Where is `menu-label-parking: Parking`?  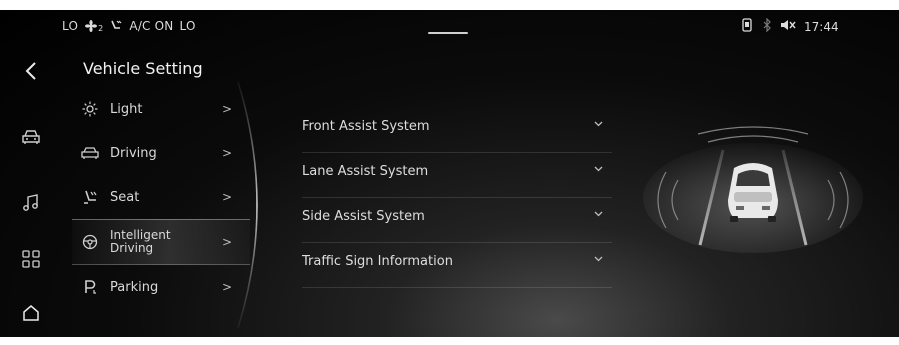 menu-label-parking: Parking is located at coordinates (134, 287).